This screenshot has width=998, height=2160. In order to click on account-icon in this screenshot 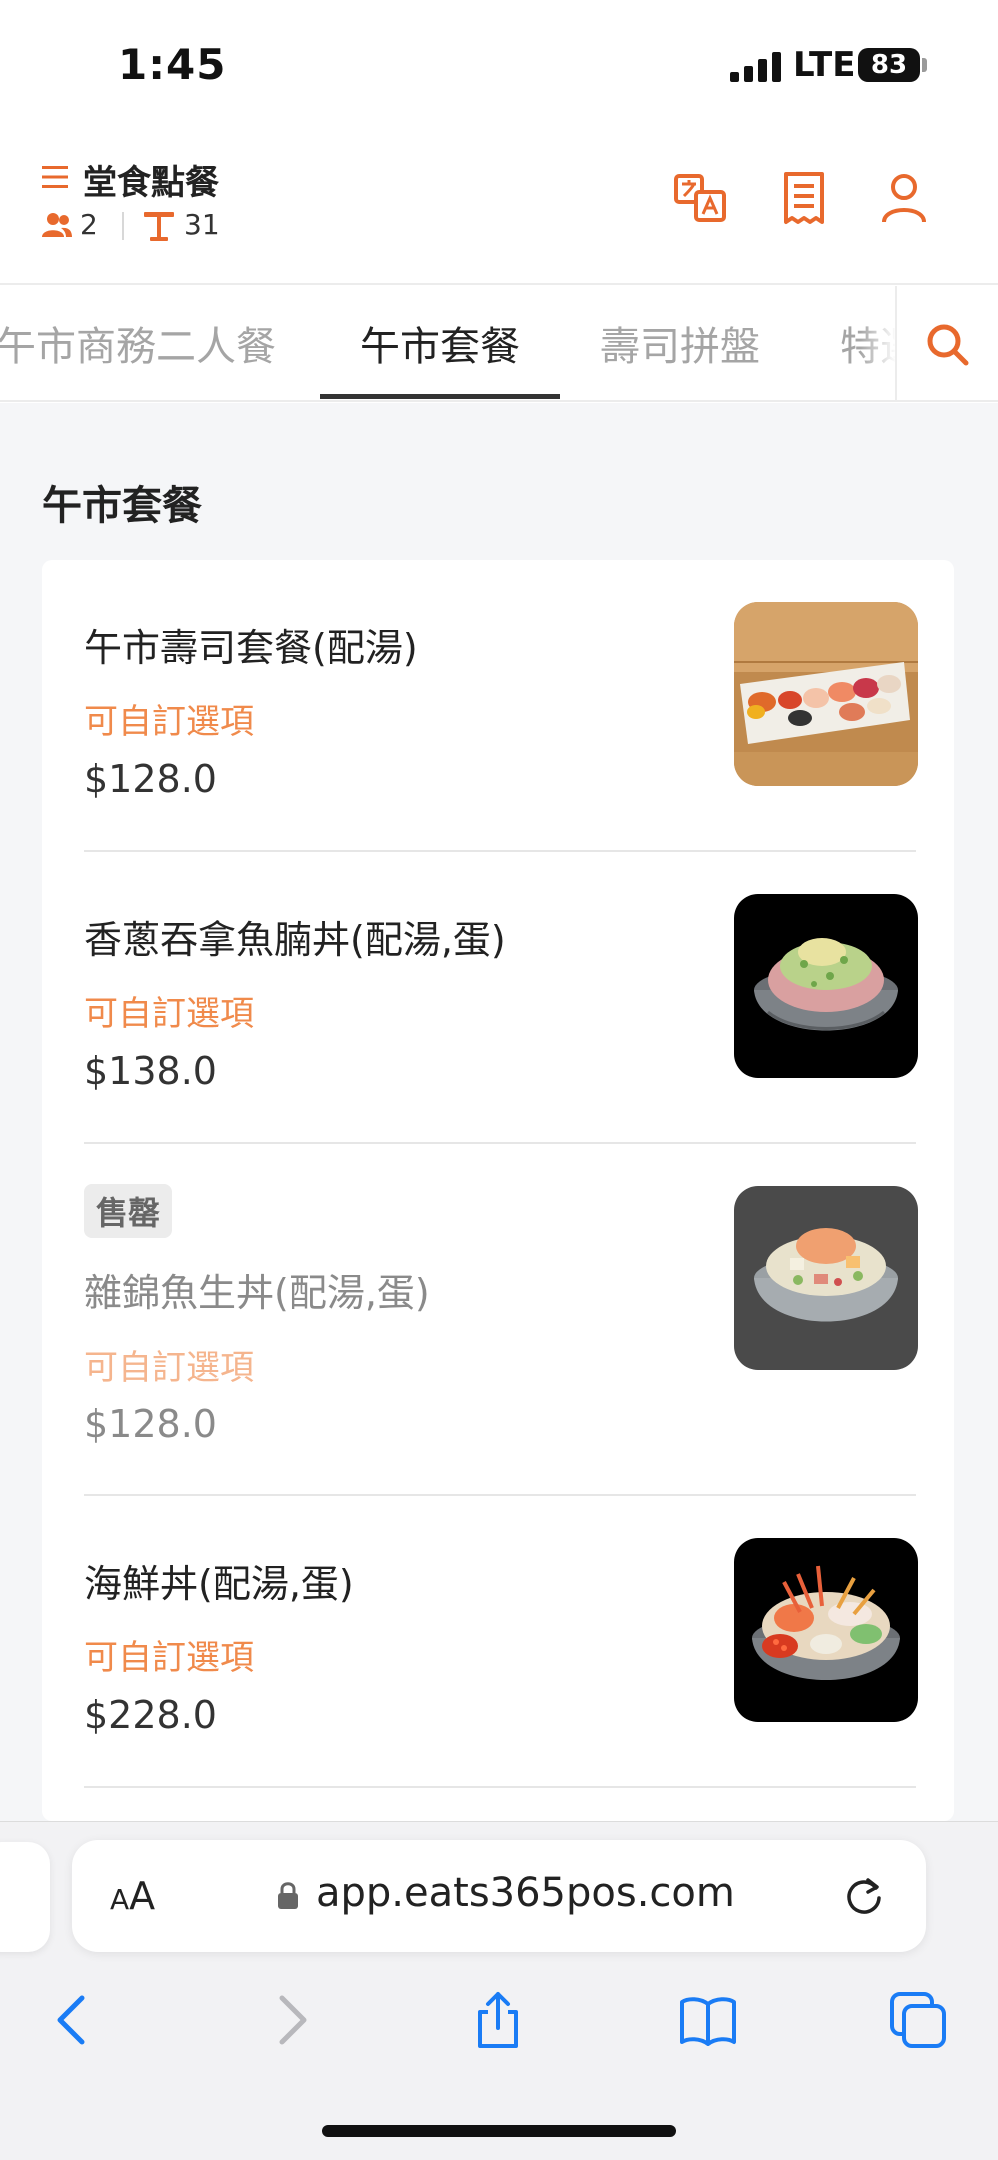, I will do `click(904, 198)`.